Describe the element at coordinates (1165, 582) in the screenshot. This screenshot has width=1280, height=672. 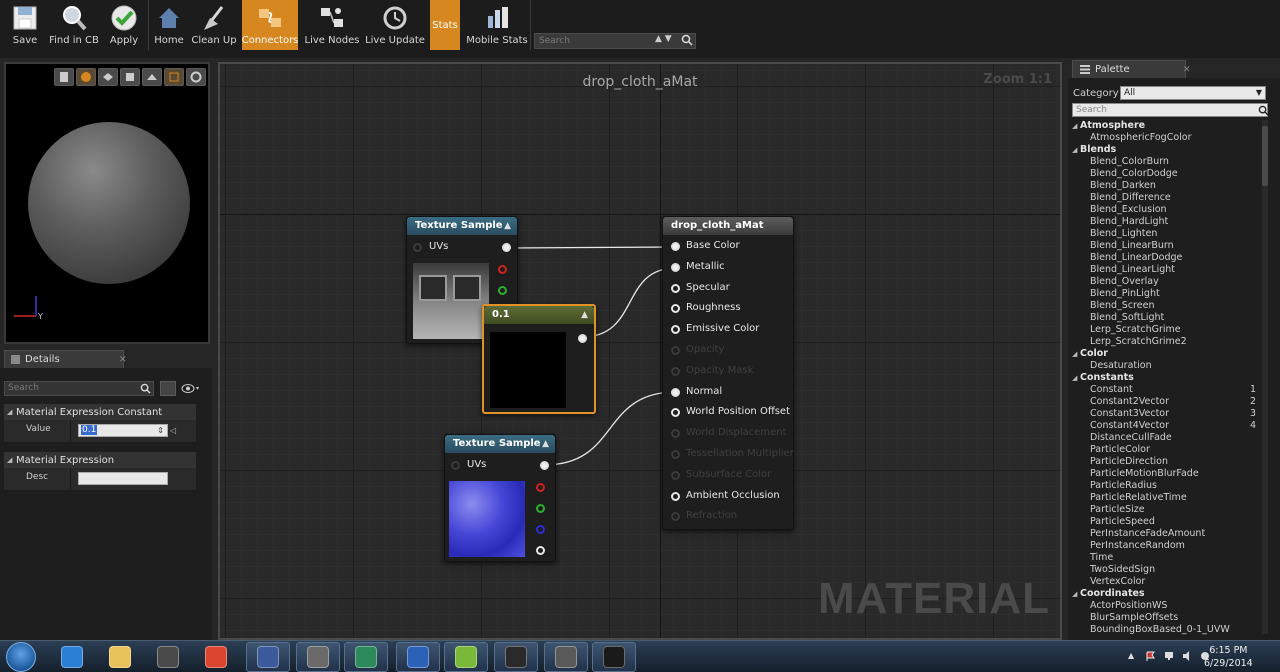
I see `palette-item: VertexColor` at that location.